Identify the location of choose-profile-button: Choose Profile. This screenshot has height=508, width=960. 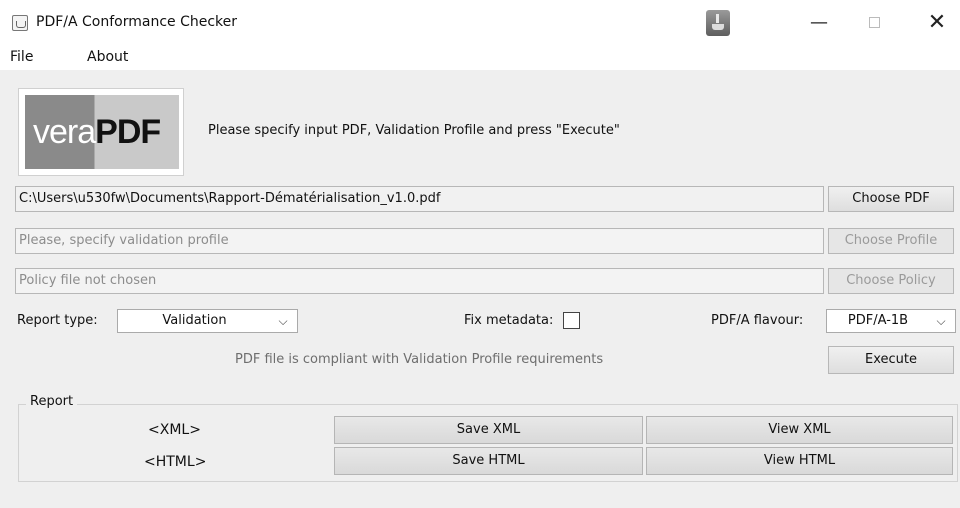
(891, 241).